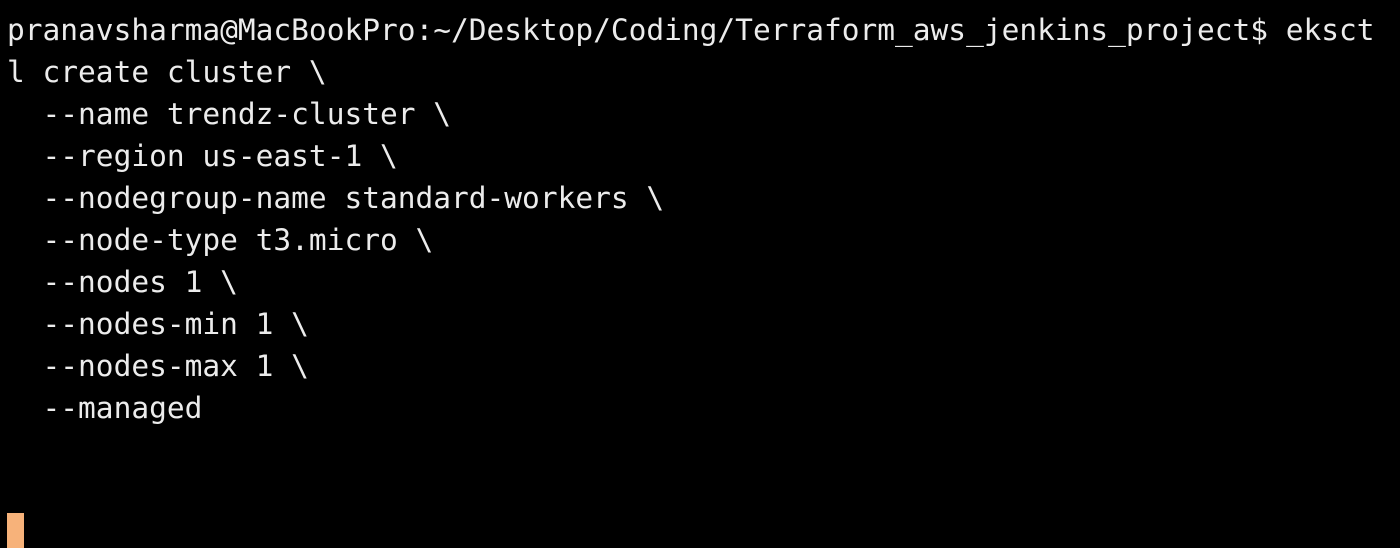 The width and height of the screenshot is (1400, 548). What do you see at coordinates (202, 156) in the screenshot?
I see `command-line: --region us-east-1 \` at bounding box center [202, 156].